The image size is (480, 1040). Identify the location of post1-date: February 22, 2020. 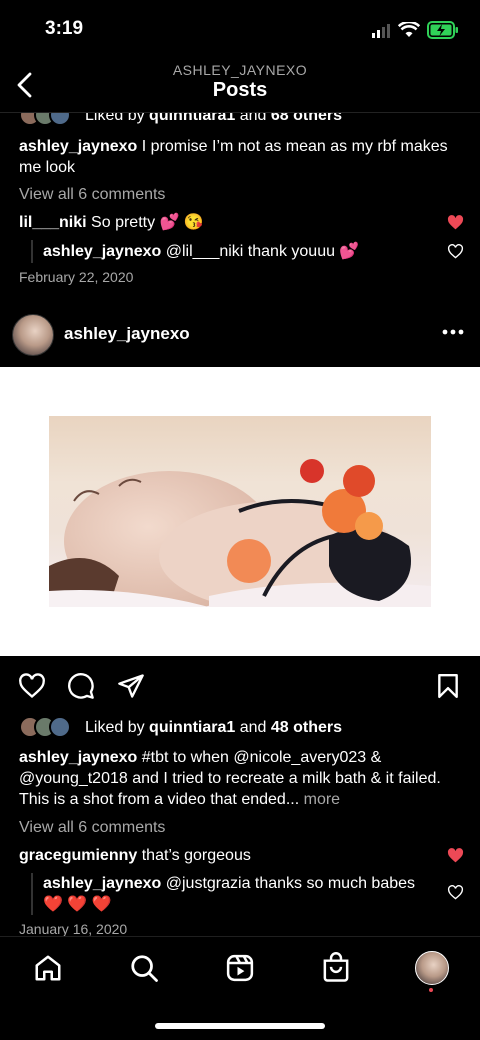
(76, 277).